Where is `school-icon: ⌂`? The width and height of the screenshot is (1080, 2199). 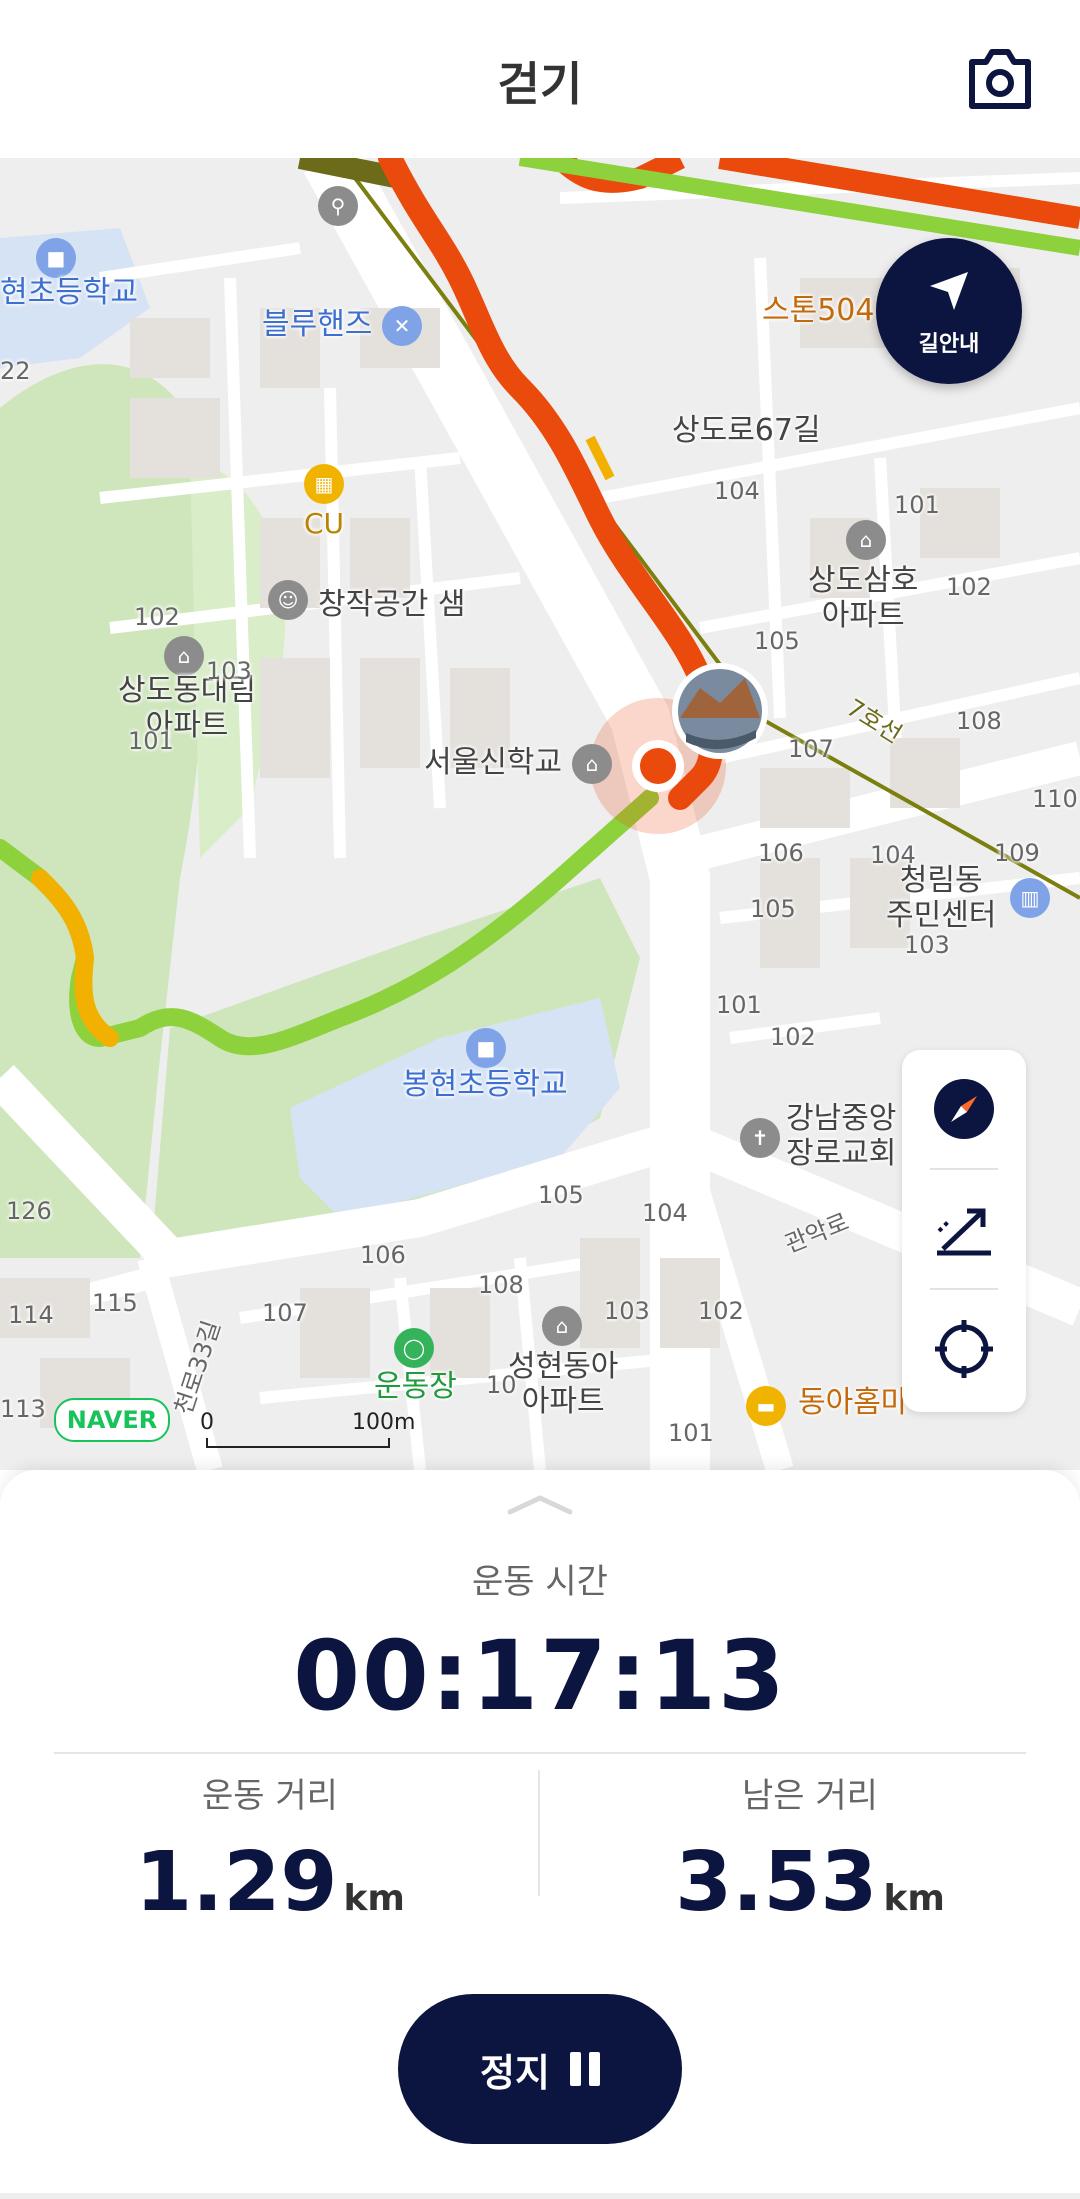
school-icon: ⌂ is located at coordinates (592, 764).